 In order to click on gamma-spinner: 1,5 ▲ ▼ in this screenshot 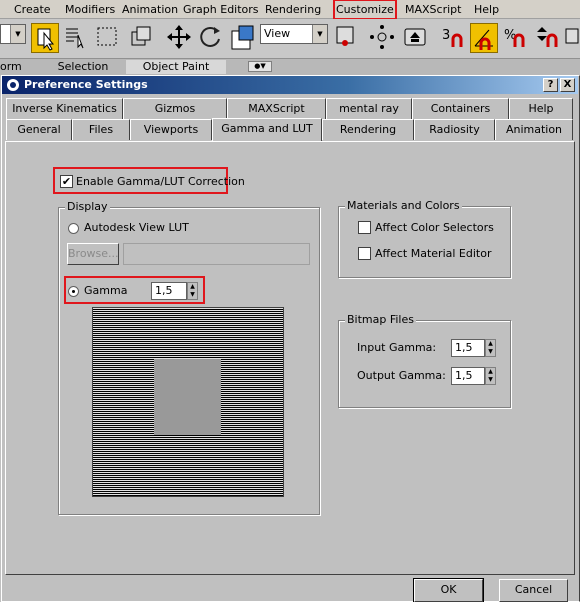, I will do `click(174, 291)`.